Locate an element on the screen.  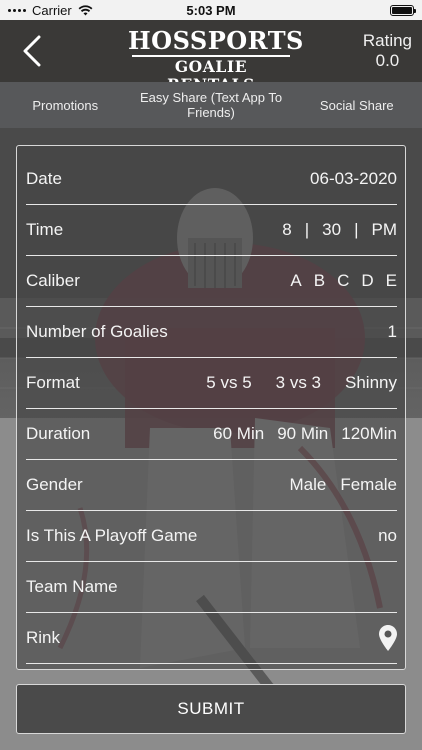
time-hour: 8 is located at coordinates (286, 230).